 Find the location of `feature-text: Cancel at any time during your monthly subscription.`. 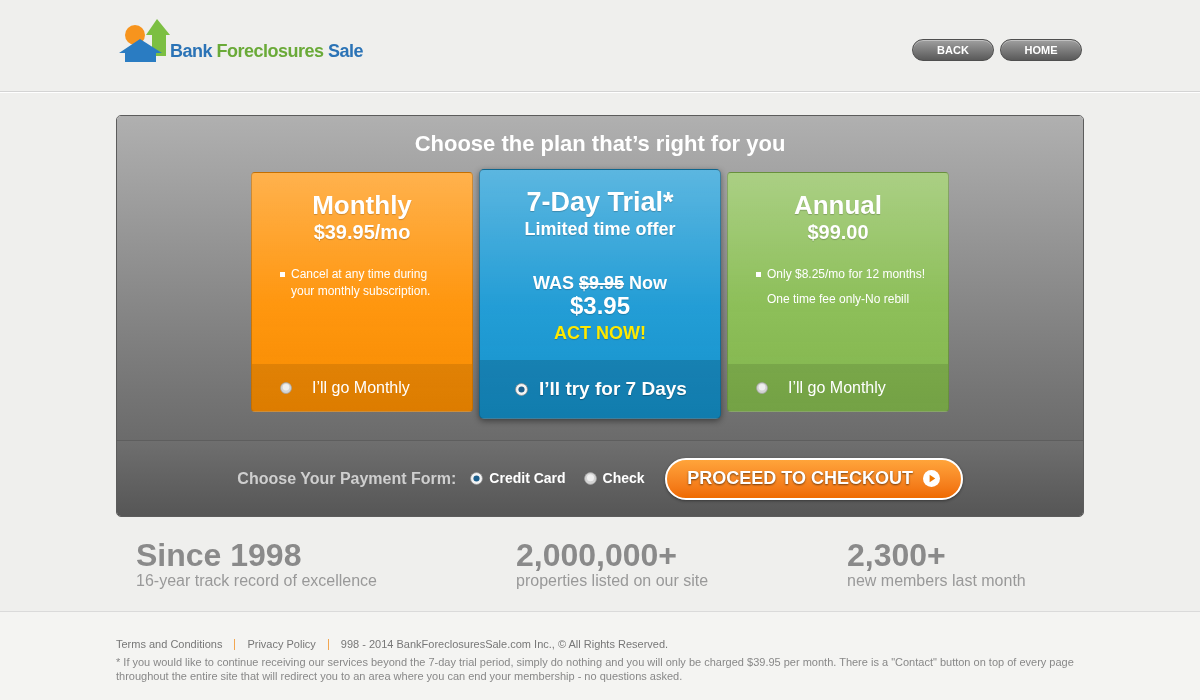

feature-text: Cancel at any time during your monthly subscription. is located at coordinates (361, 283).